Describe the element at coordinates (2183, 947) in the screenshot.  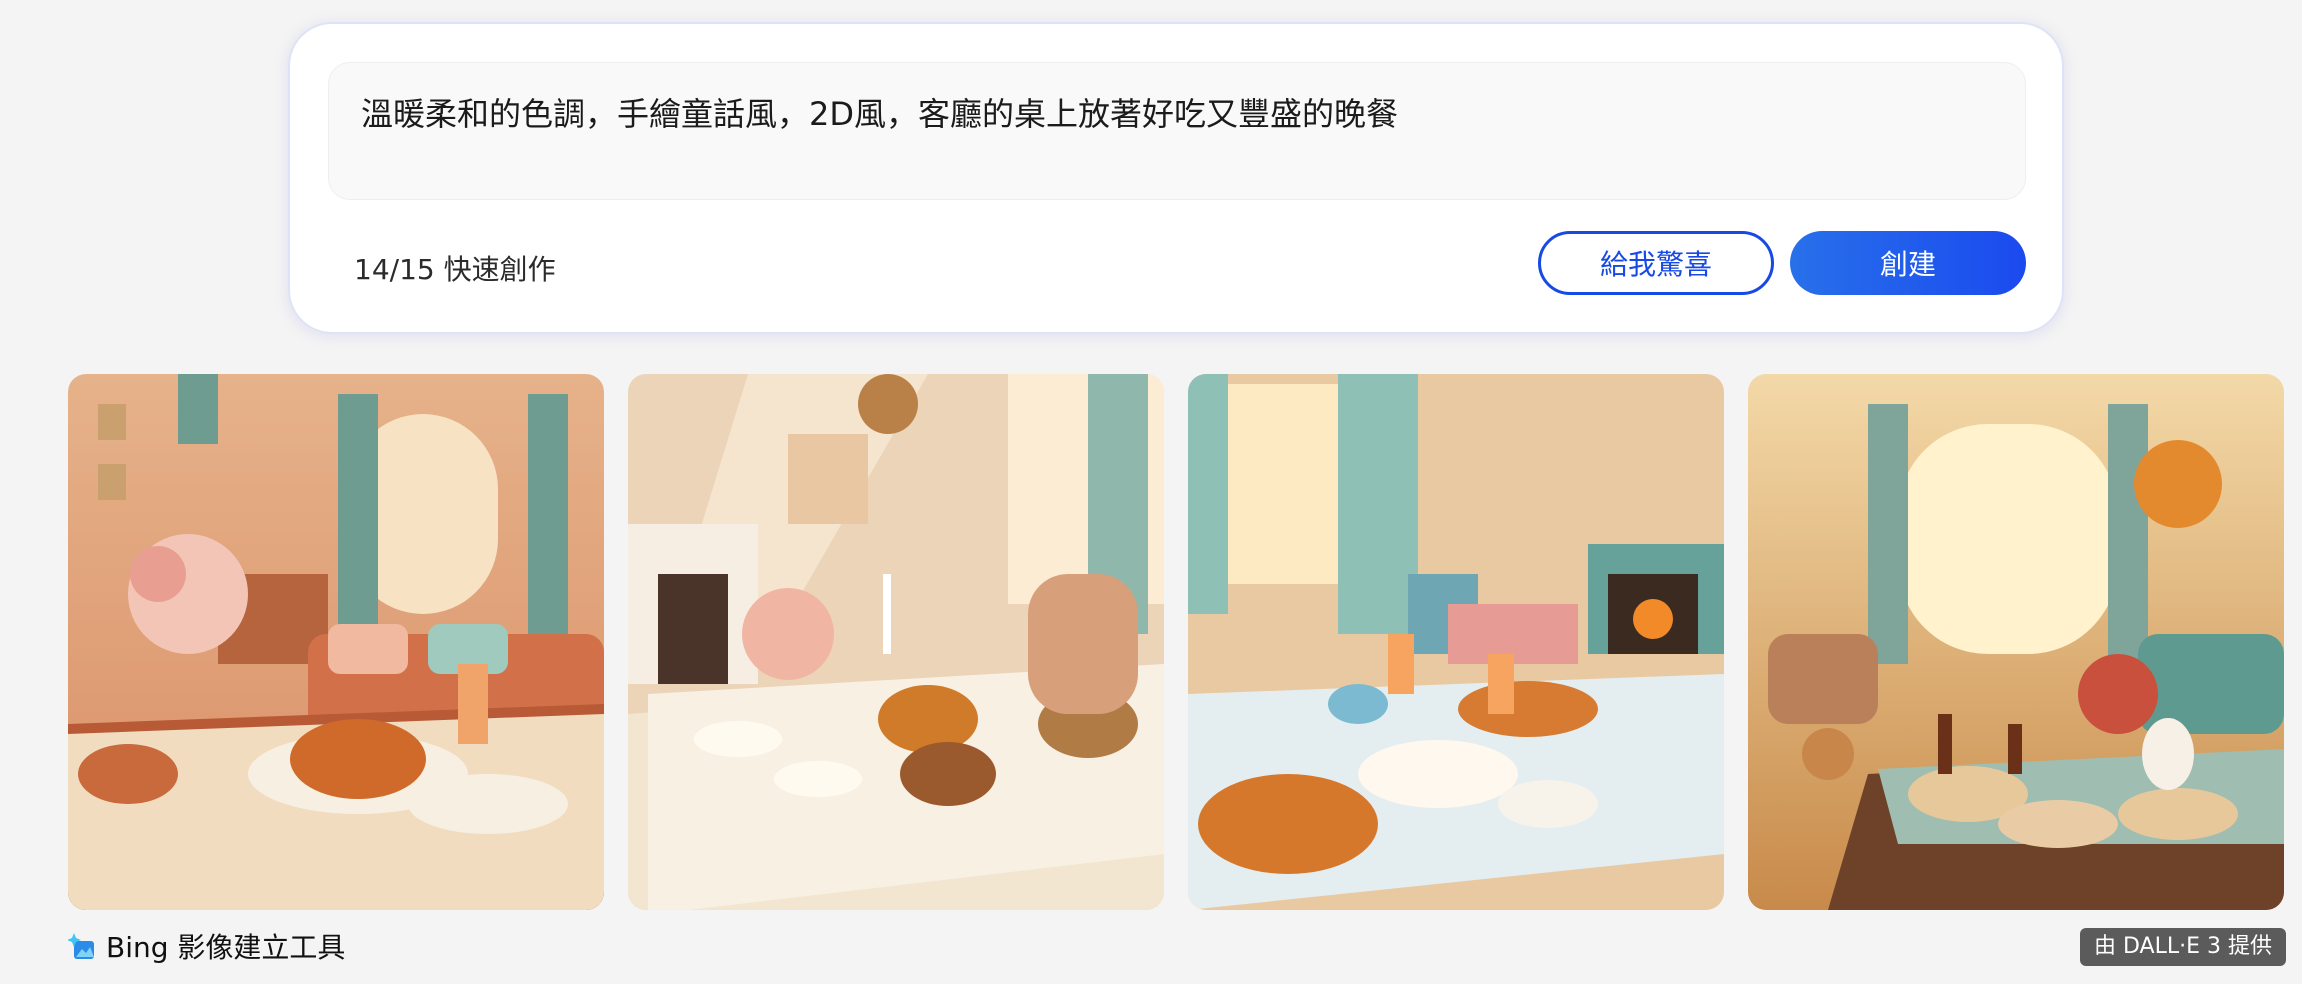
I see `dalle-badge: 由 DALL·E 3 提供` at that location.